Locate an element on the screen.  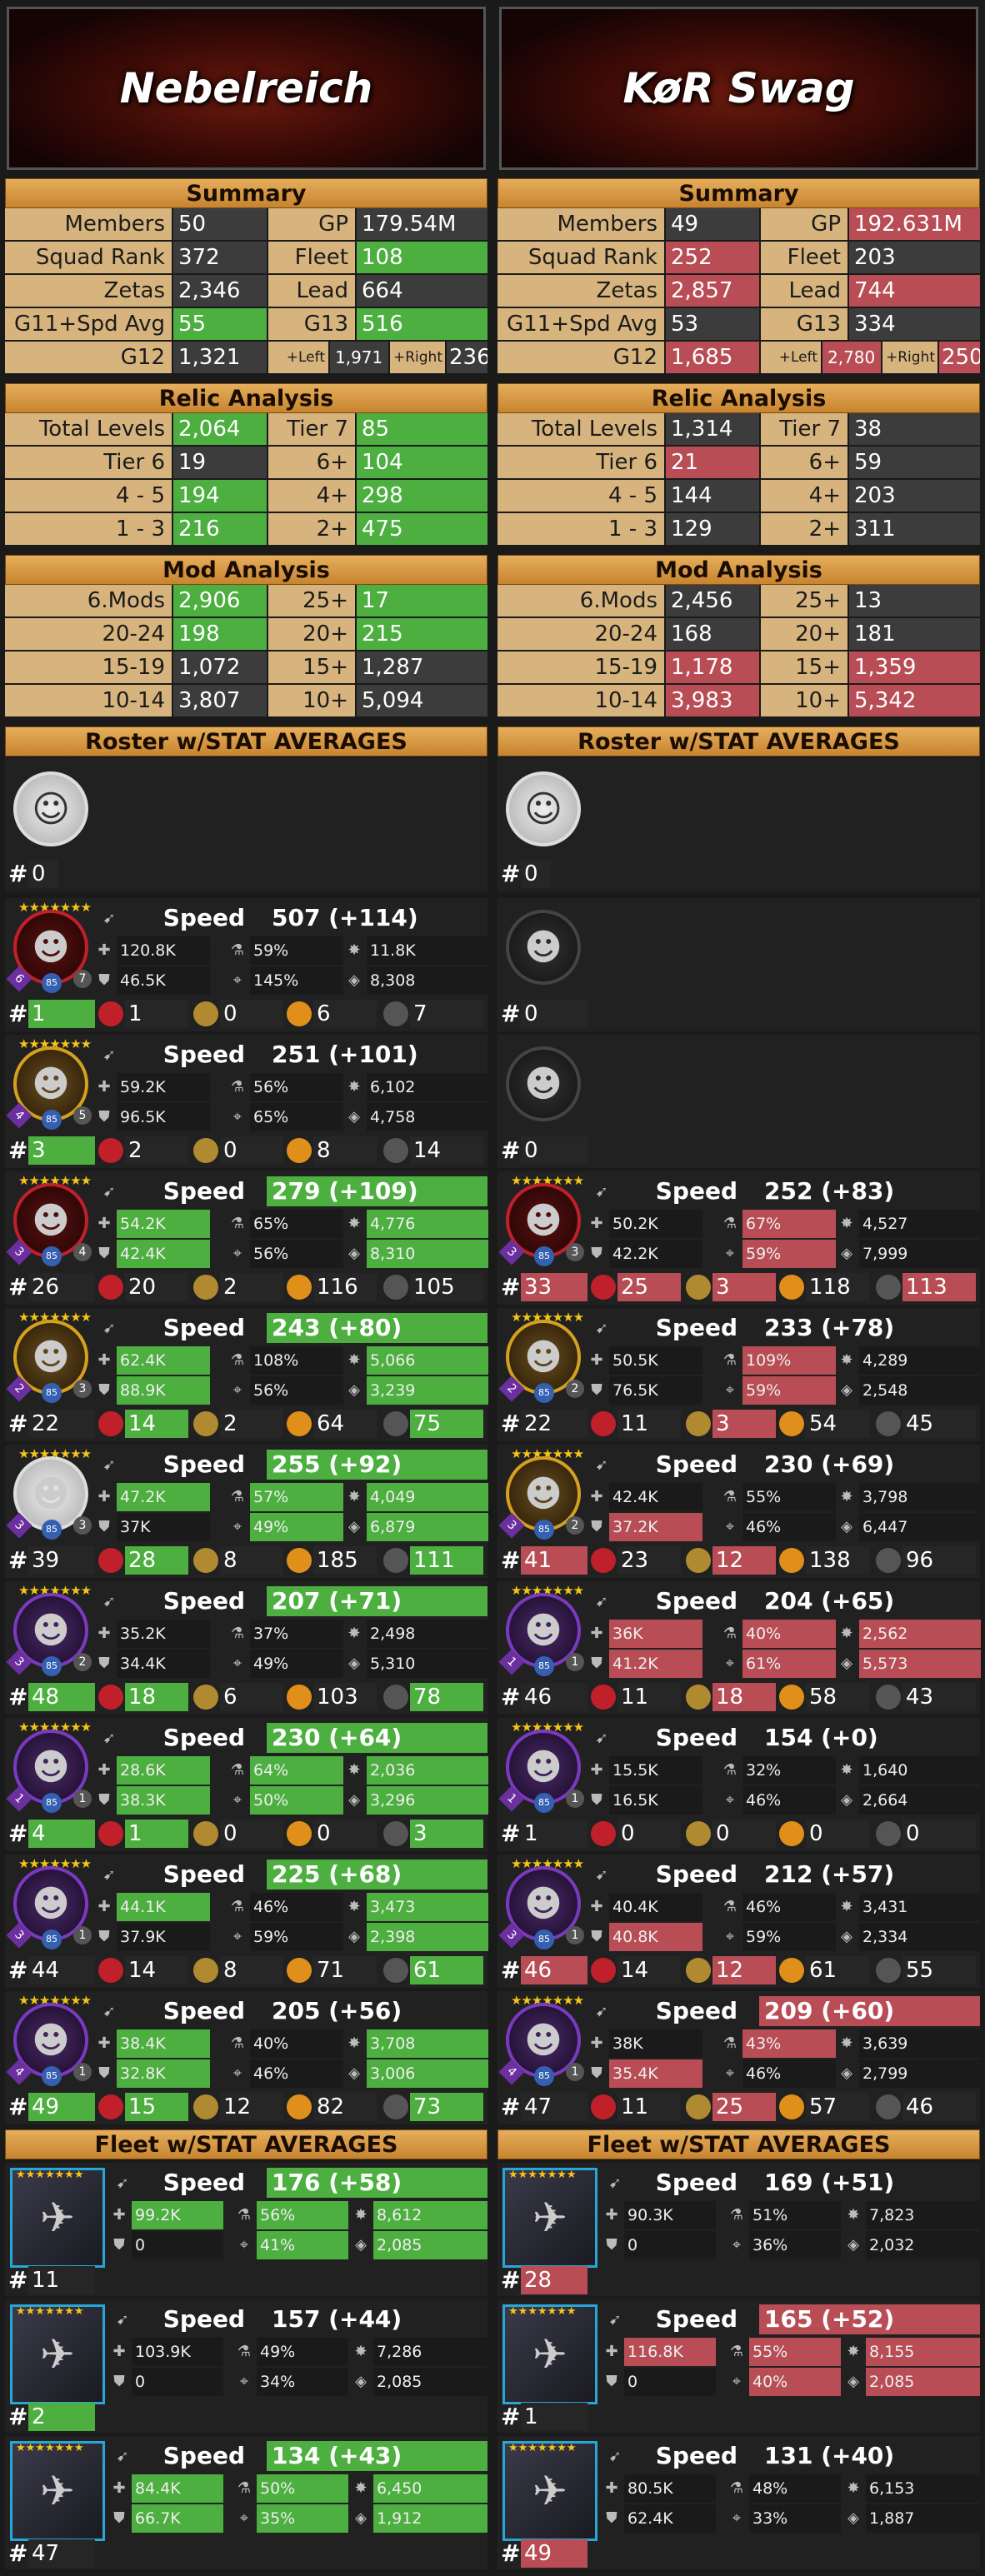
protection-icon: ⛊ is located at coordinates (104, 1526).